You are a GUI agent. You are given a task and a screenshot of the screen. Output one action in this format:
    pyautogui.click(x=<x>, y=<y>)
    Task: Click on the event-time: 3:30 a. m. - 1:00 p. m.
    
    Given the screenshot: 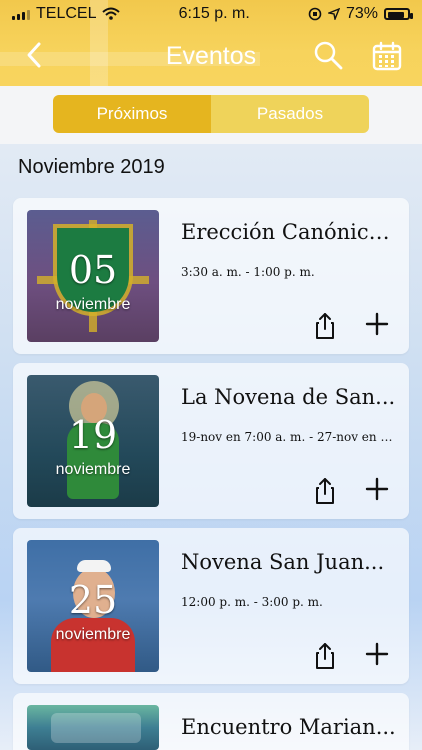 What is the action you would take?
    pyautogui.click(x=248, y=272)
    